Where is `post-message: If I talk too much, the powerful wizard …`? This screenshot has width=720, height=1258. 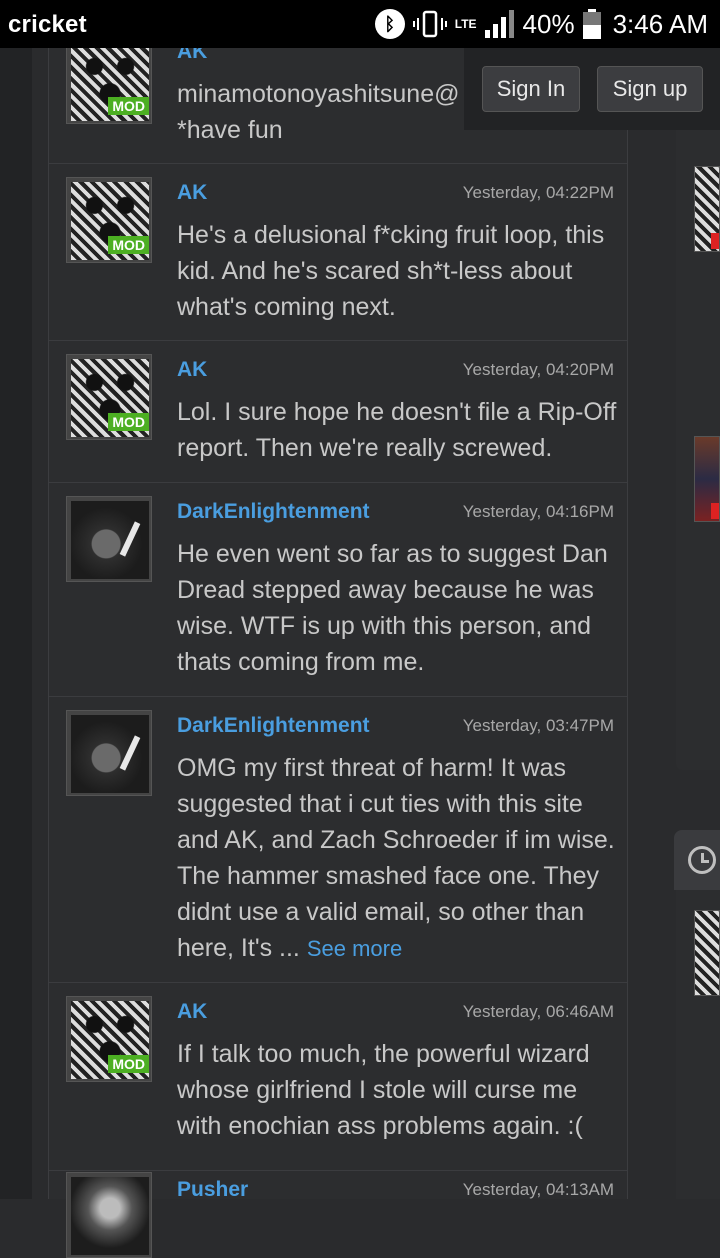 post-message: If I talk too much, the powerful wizard … is located at coordinates (383, 1090).